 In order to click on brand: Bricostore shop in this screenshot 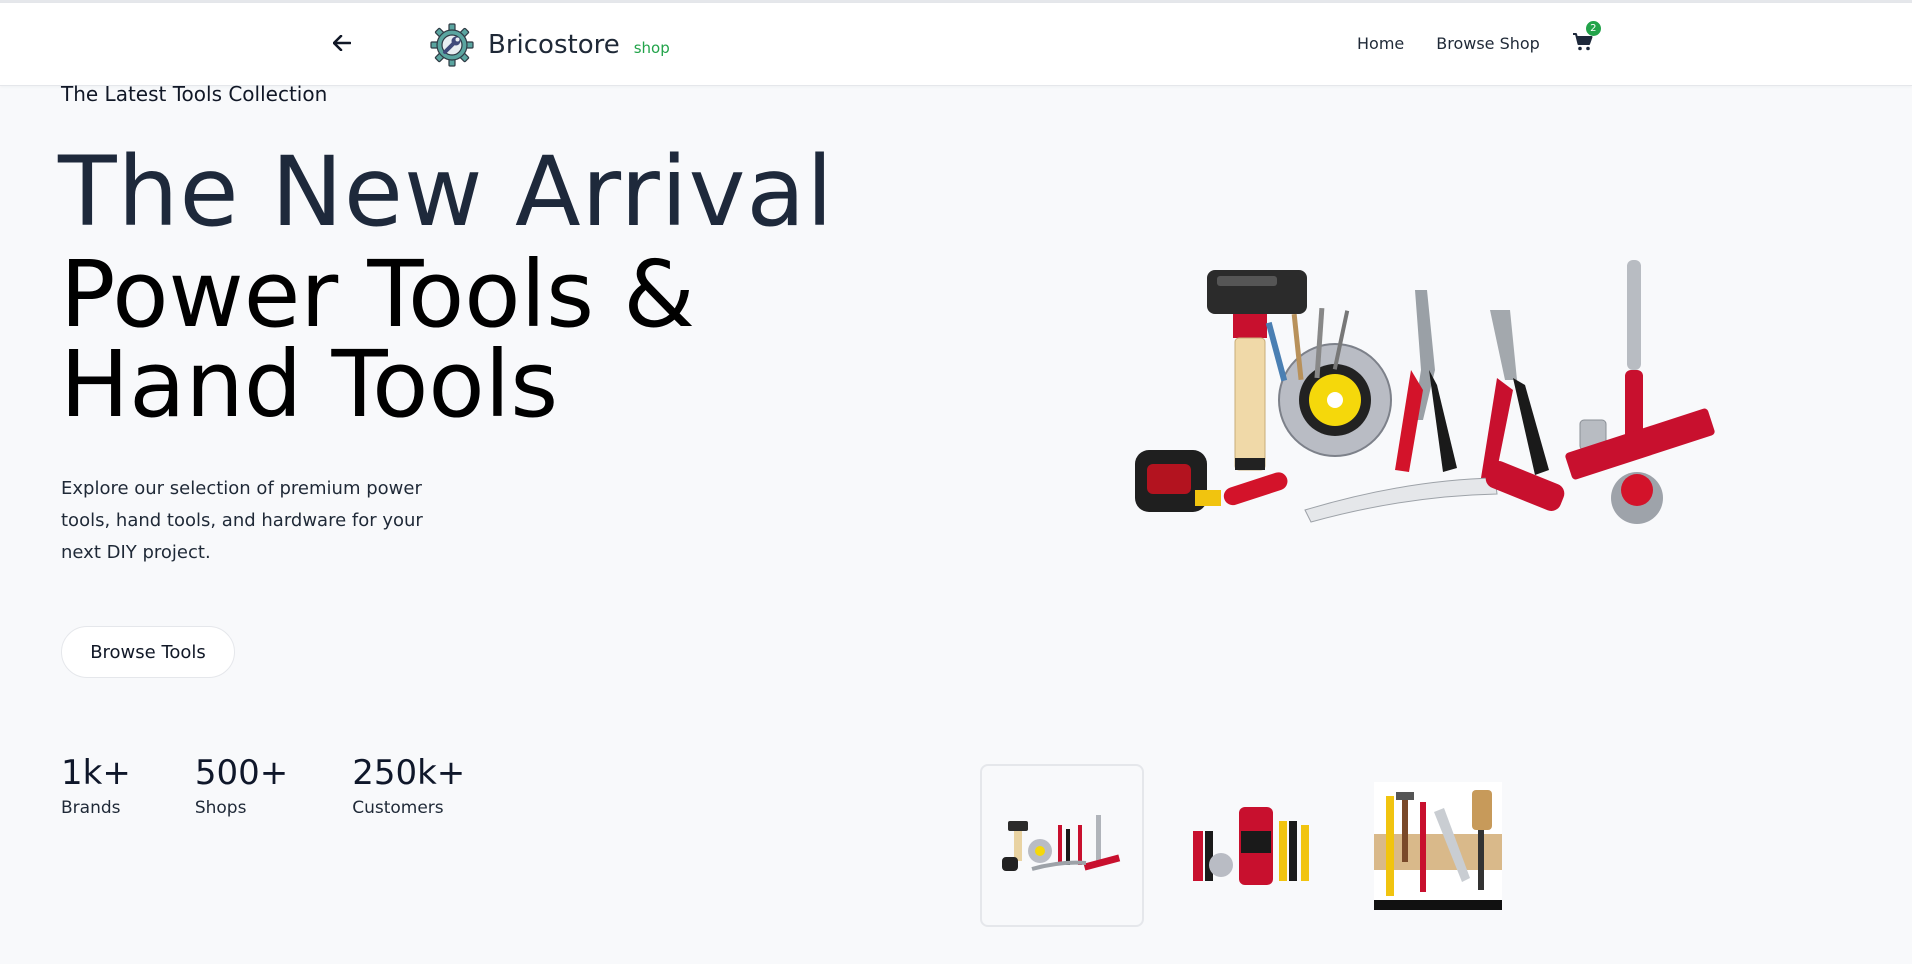, I will do `click(550, 45)`.